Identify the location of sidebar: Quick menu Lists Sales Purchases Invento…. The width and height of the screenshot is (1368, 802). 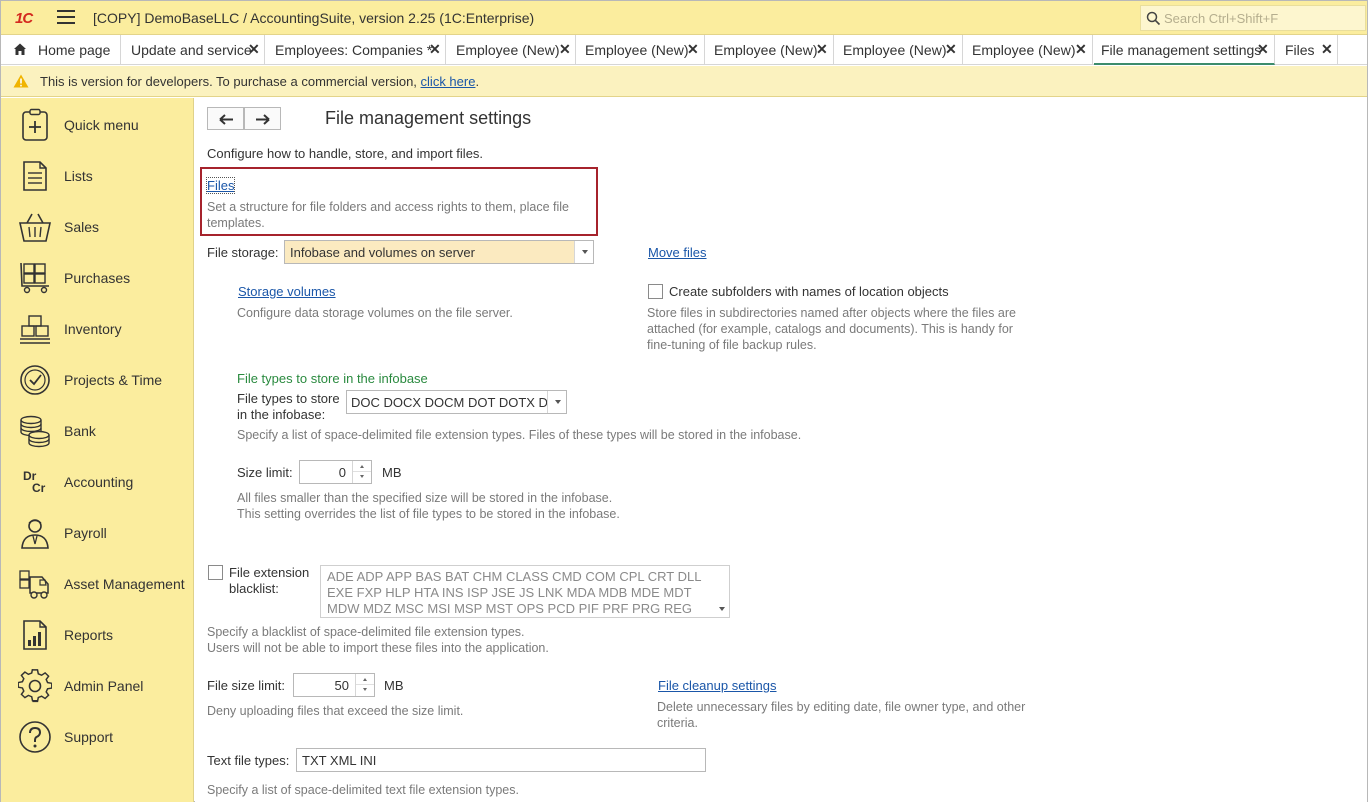
(97, 450).